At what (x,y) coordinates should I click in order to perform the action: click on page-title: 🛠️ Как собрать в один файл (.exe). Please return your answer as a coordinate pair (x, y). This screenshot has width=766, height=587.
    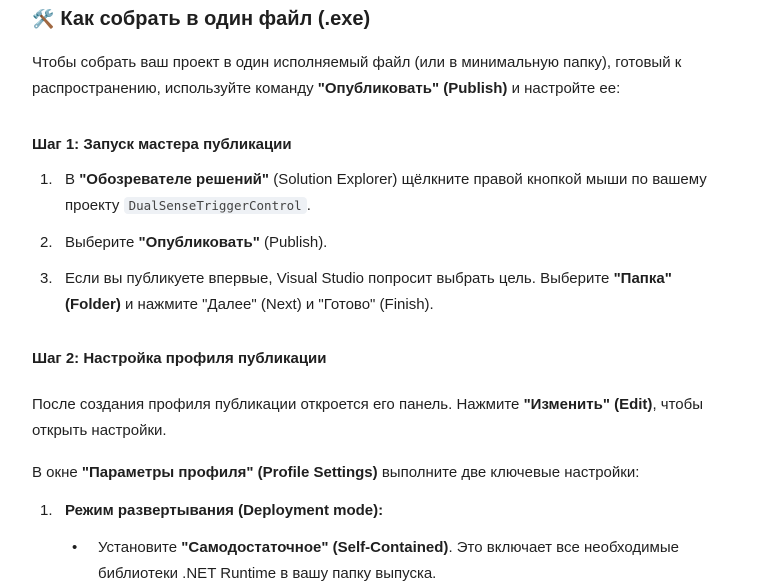
    Looking at the image, I should click on (201, 19).